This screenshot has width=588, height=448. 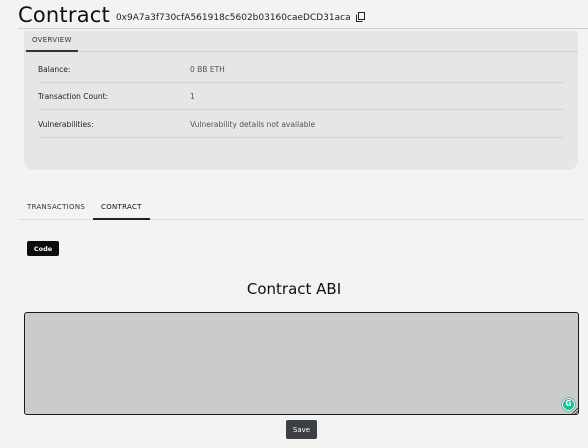 I want to click on tab-overview: OVERVIEW, so click(x=52, y=41).